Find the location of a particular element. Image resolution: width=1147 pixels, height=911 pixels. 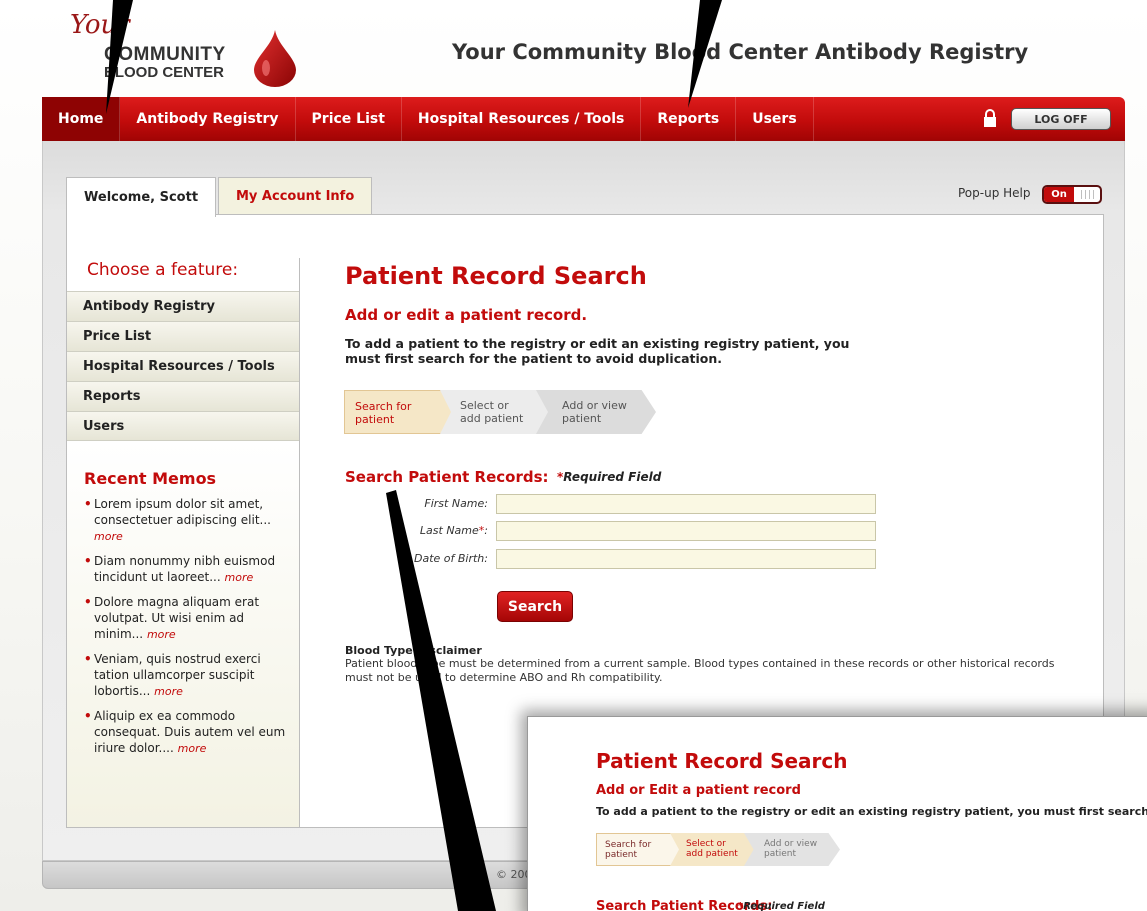

nav-users: Users is located at coordinates (775, 119).